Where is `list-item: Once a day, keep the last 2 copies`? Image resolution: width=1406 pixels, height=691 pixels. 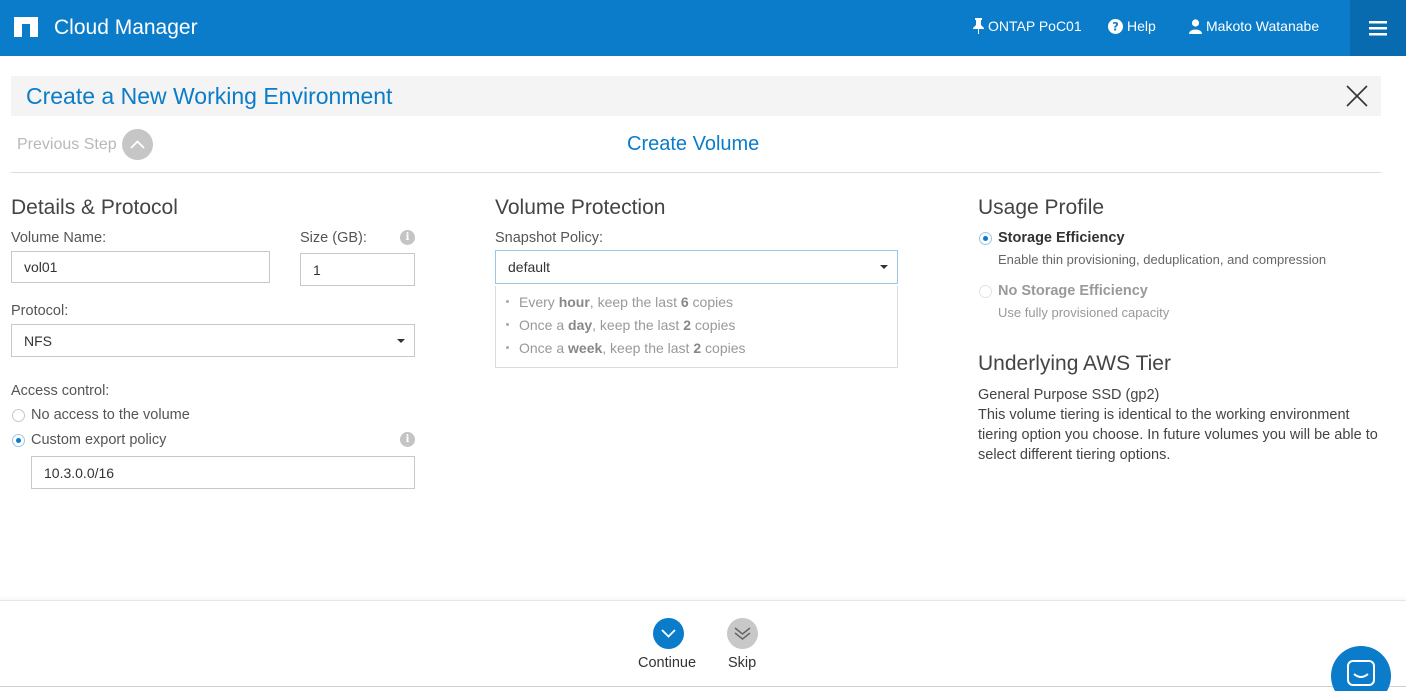
list-item: Once a day, keep the last 2 copies is located at coordinates (620, 325).